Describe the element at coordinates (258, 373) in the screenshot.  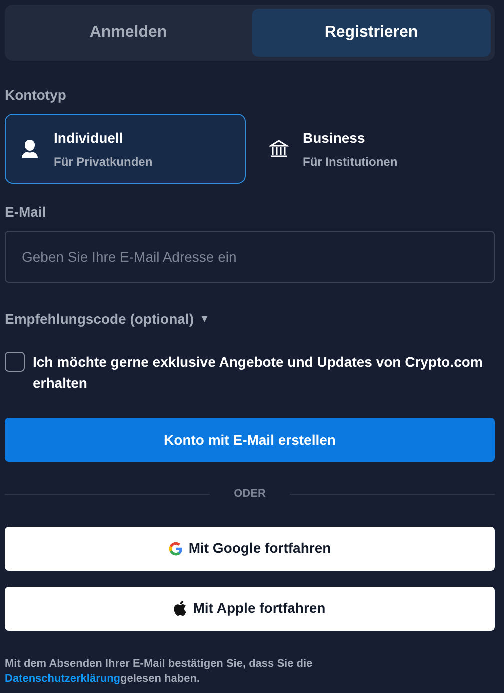
I see `consent-label: Ich möchte gerne exklusive Angebote und Updates von Crypto.com erhalten` at that location.